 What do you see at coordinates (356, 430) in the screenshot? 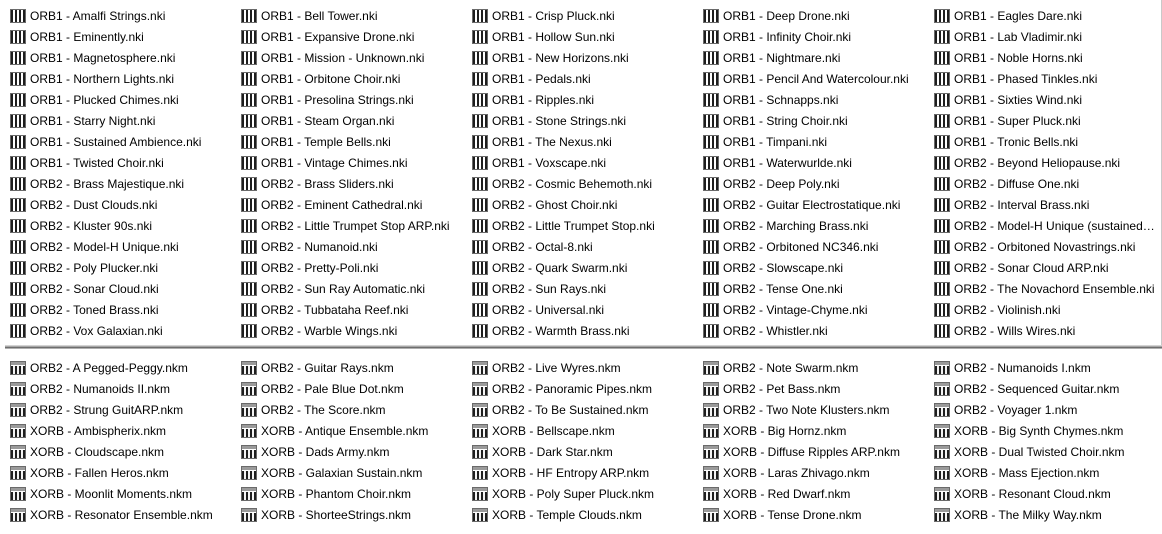
I see `nkm-file-item: XORB - Antique Ensemble.nkm` at bounding box center [356, 430].